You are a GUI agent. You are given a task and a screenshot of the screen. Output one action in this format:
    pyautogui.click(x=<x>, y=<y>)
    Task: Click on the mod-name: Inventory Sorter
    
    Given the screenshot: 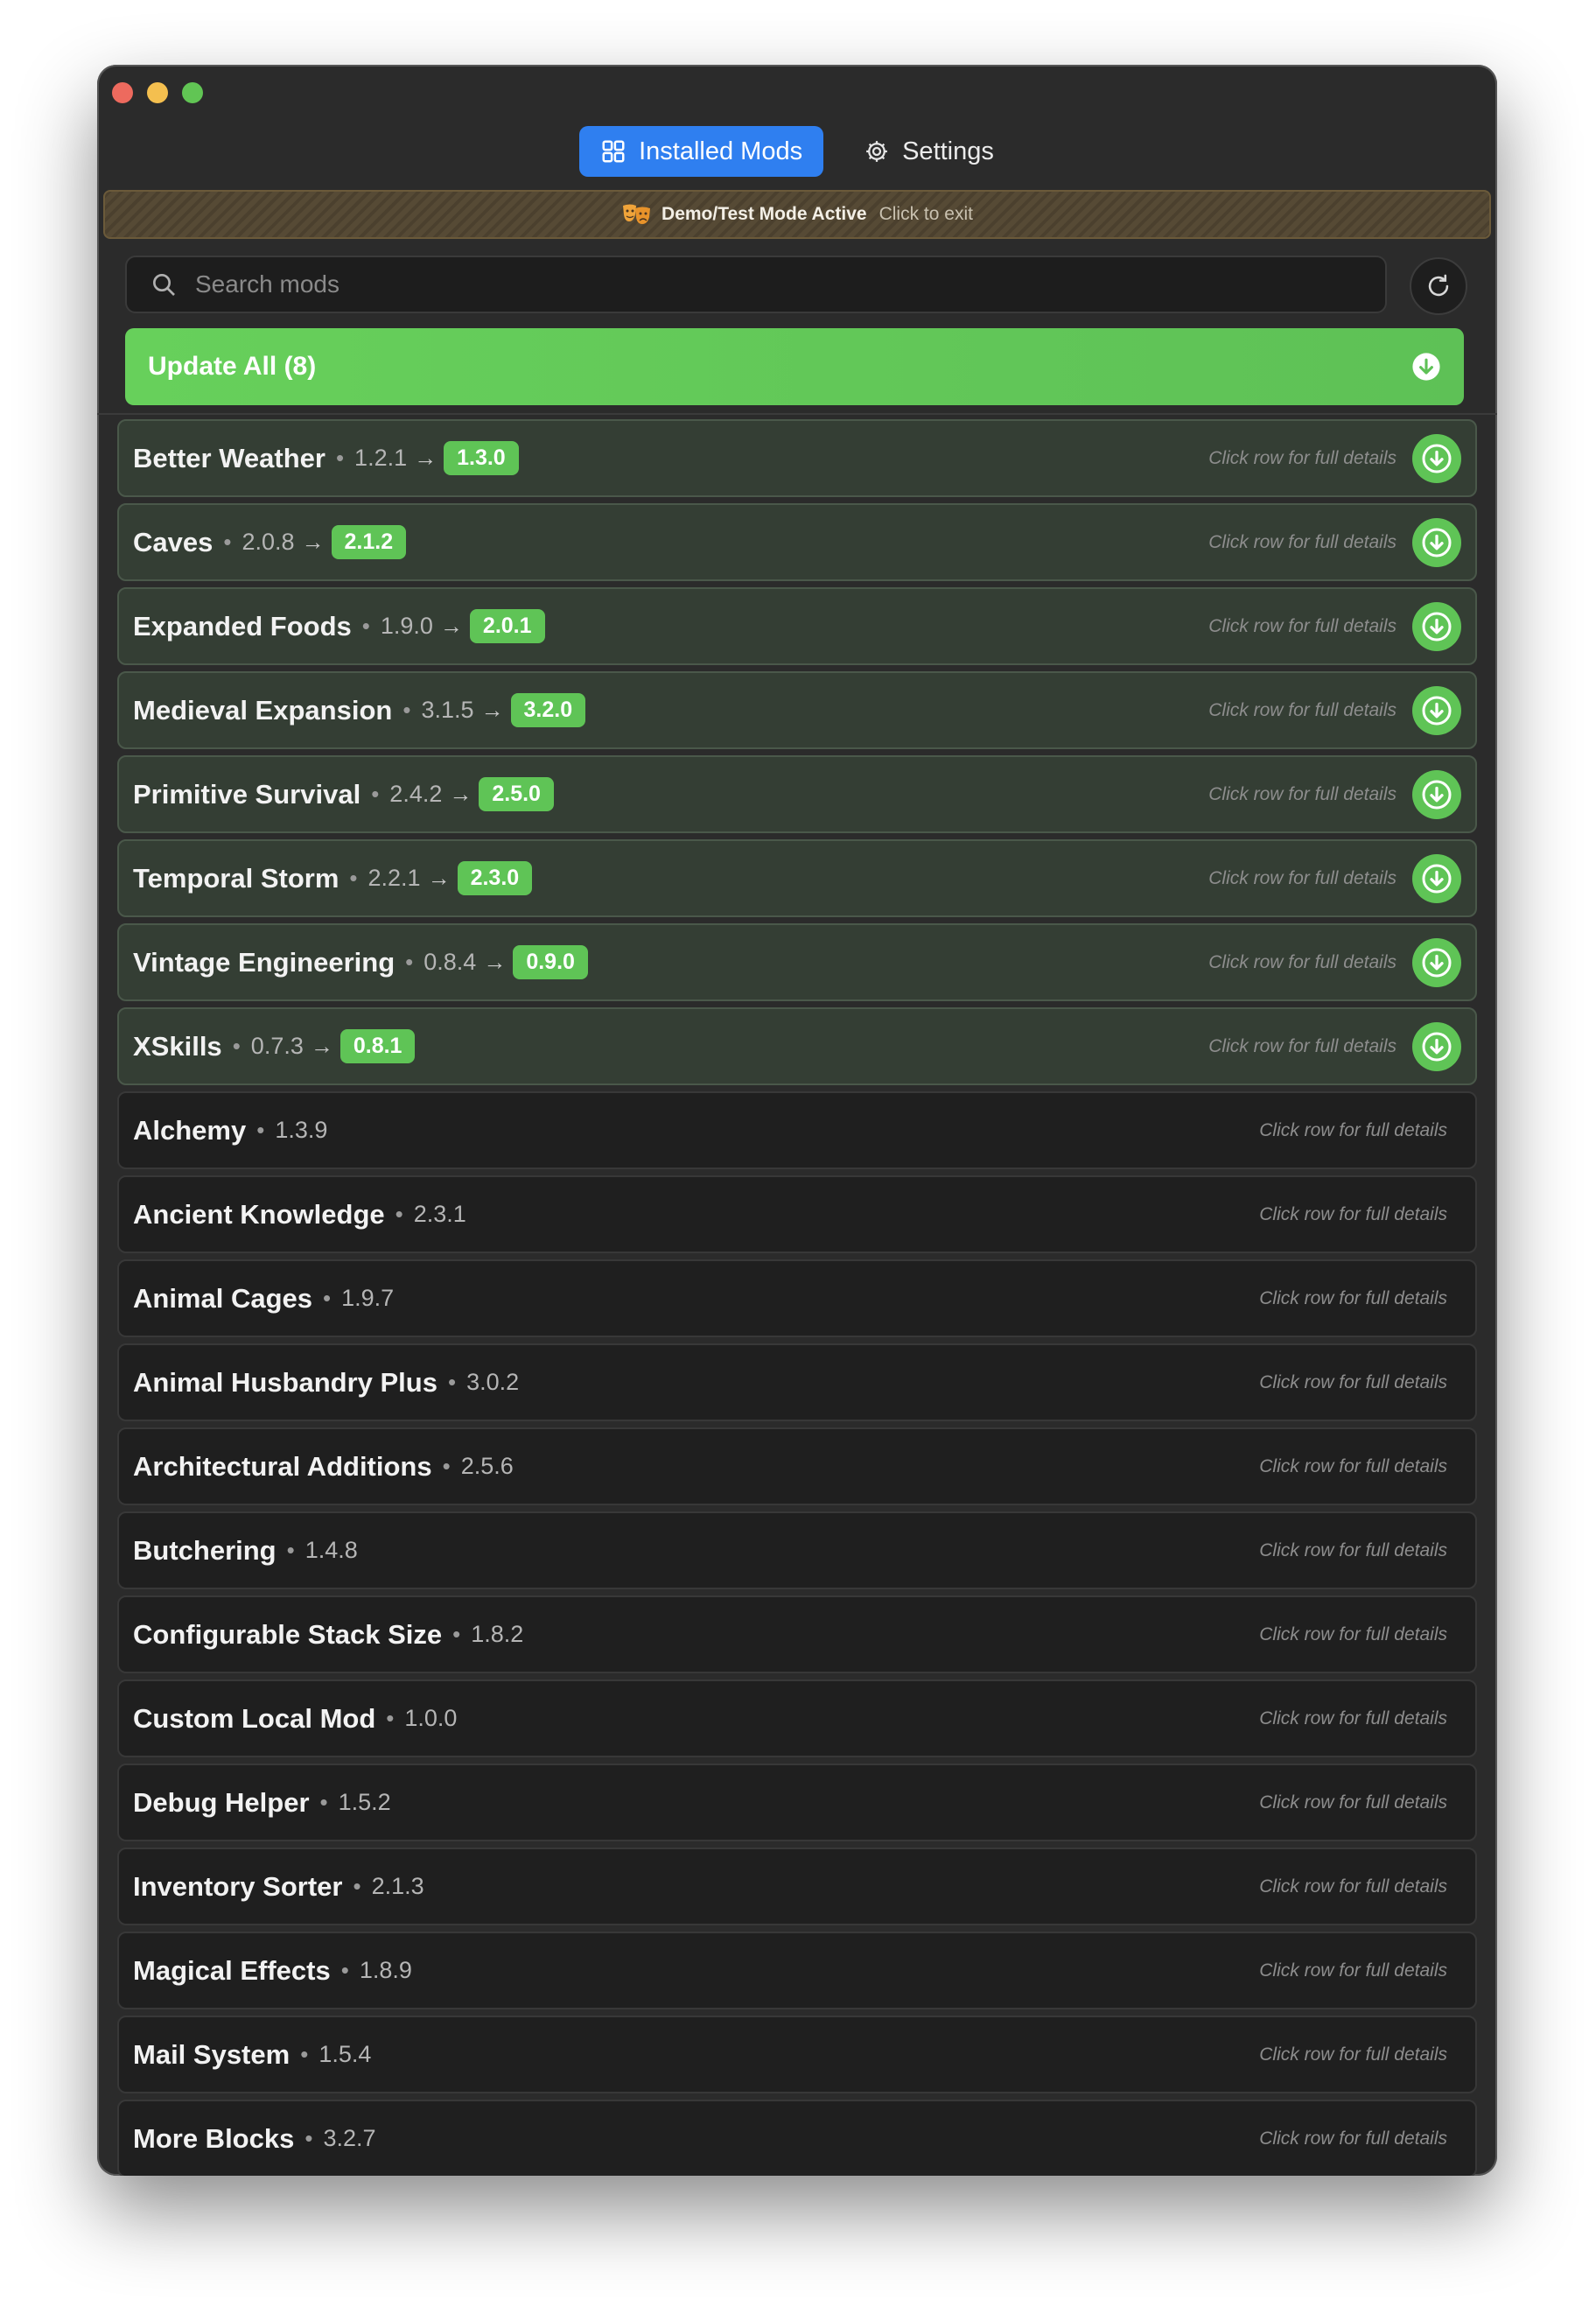 What is the action you would take?
    pyautogui.click(x=238, y=1886)
    